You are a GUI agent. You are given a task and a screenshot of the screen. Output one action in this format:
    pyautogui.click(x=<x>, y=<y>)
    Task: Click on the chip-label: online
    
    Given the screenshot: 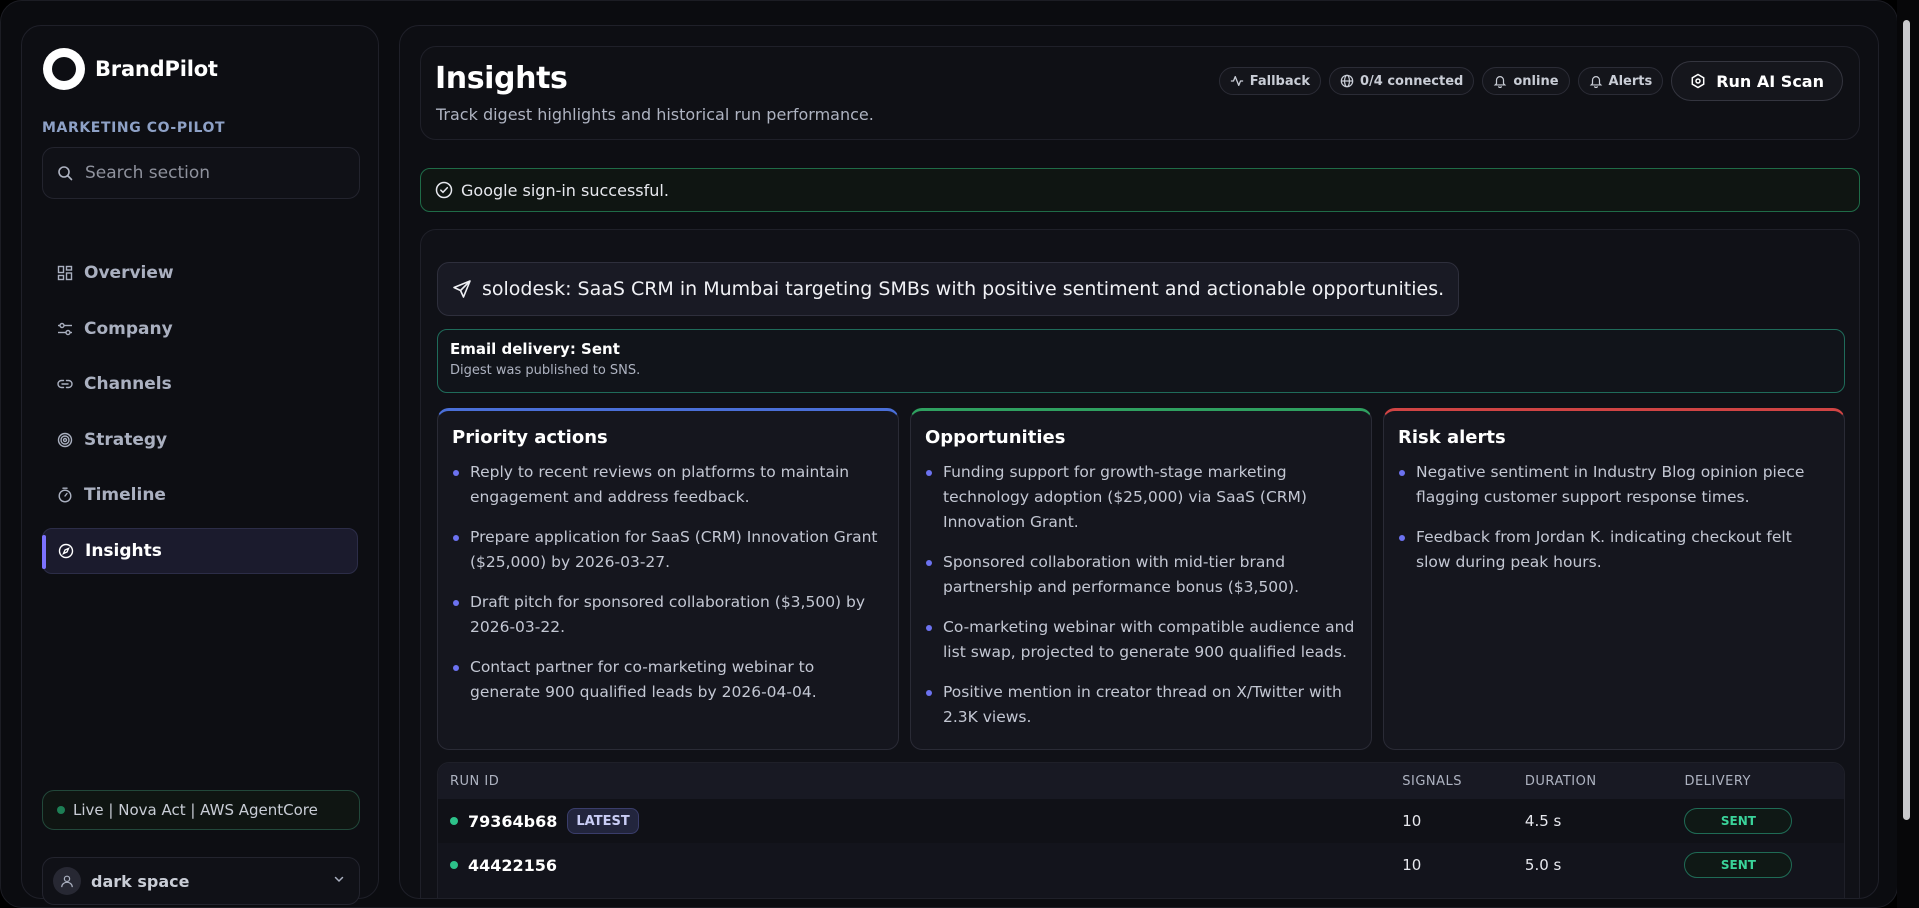 What is the action you would take?
    pyautogui.click(x=1536, y=81)
    